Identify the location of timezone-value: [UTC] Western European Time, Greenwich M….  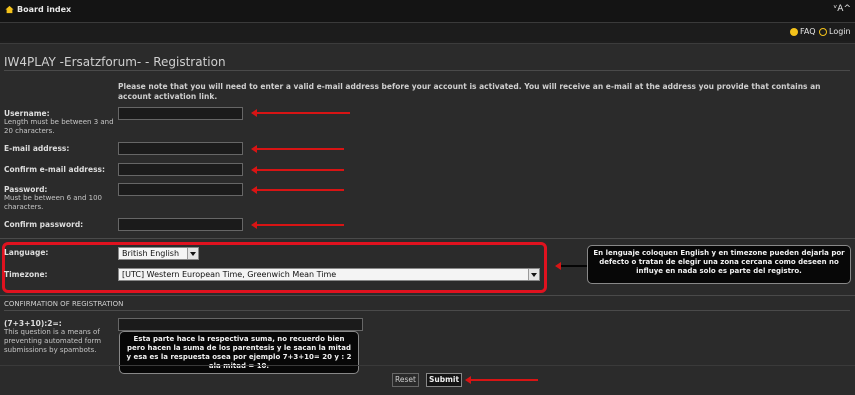
(229, 274).